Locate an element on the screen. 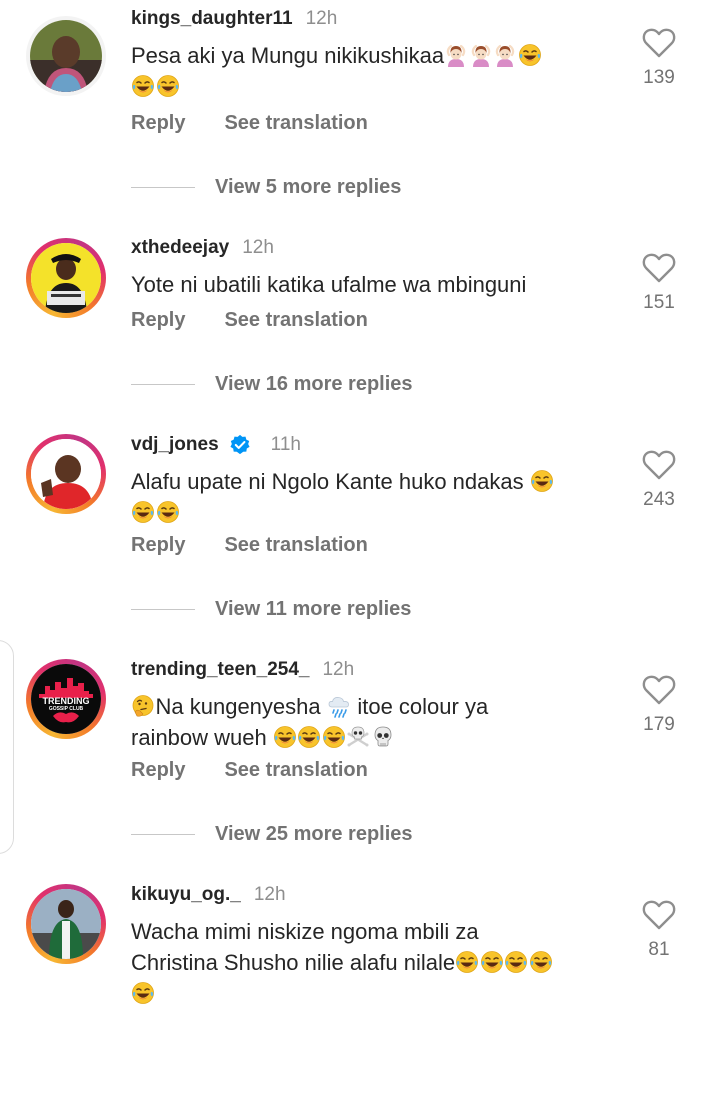  like-count: 179 is located at coordinates (659, 724).